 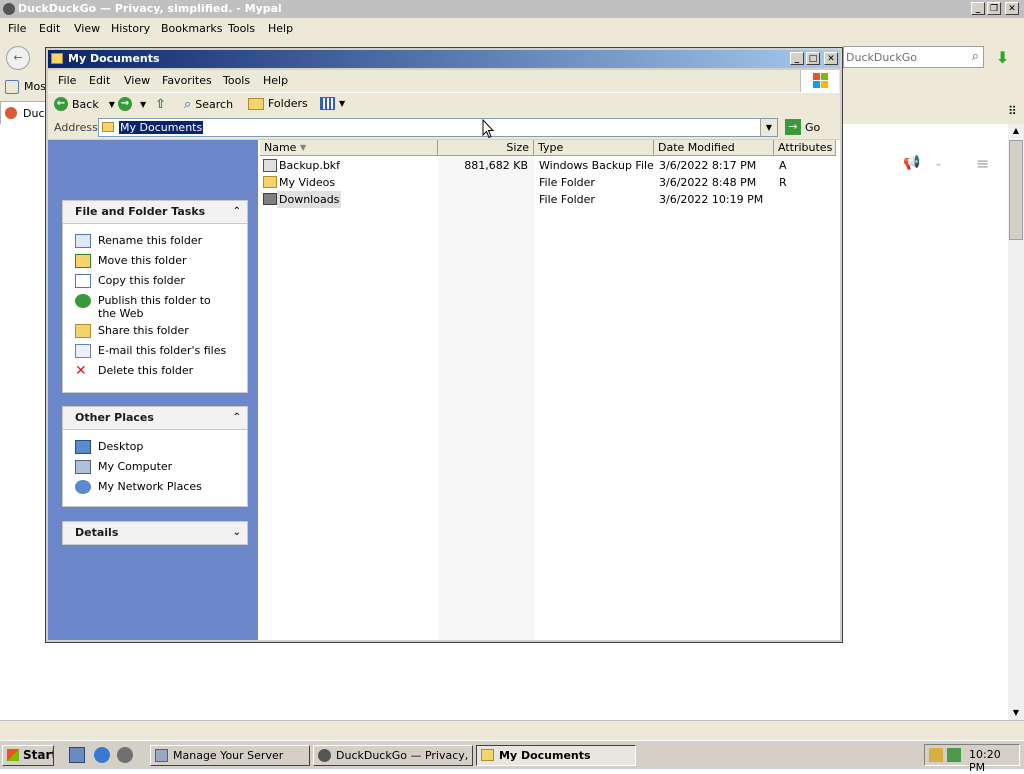 What do you see at coordinates (1016, 131) in the screenshot?
I see `scroll-up-arrow-icon: ▲` at bounding box center [1016, 131].